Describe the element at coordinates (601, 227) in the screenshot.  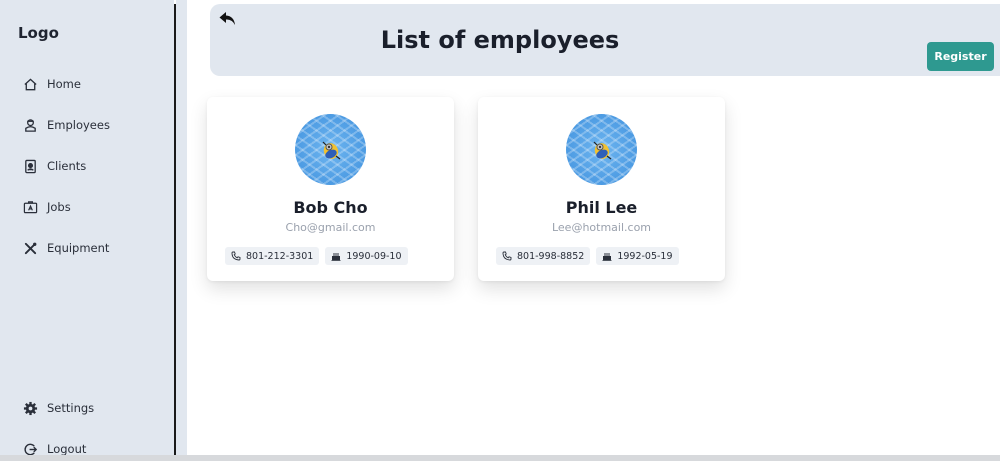
I see `employee-email: Lee@hotmail.com` at that location.